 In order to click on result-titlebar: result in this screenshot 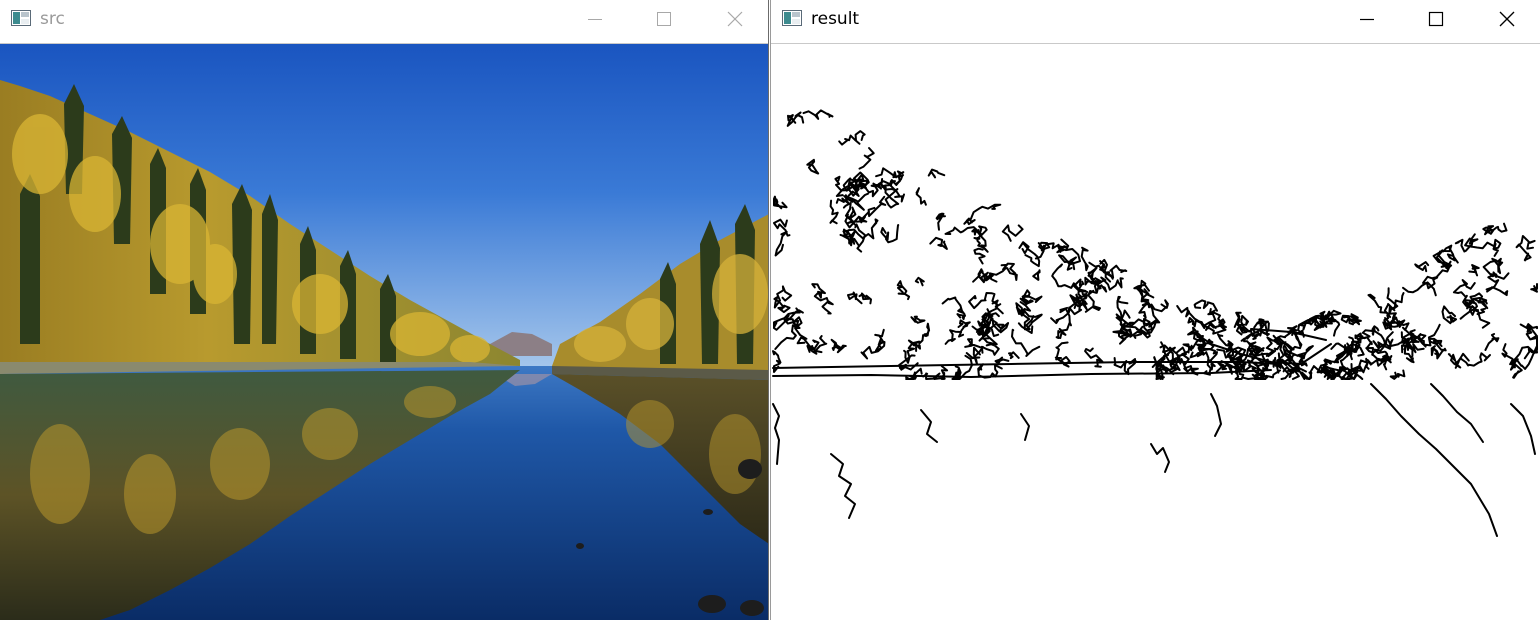, I will do `click(1155, 22)`.